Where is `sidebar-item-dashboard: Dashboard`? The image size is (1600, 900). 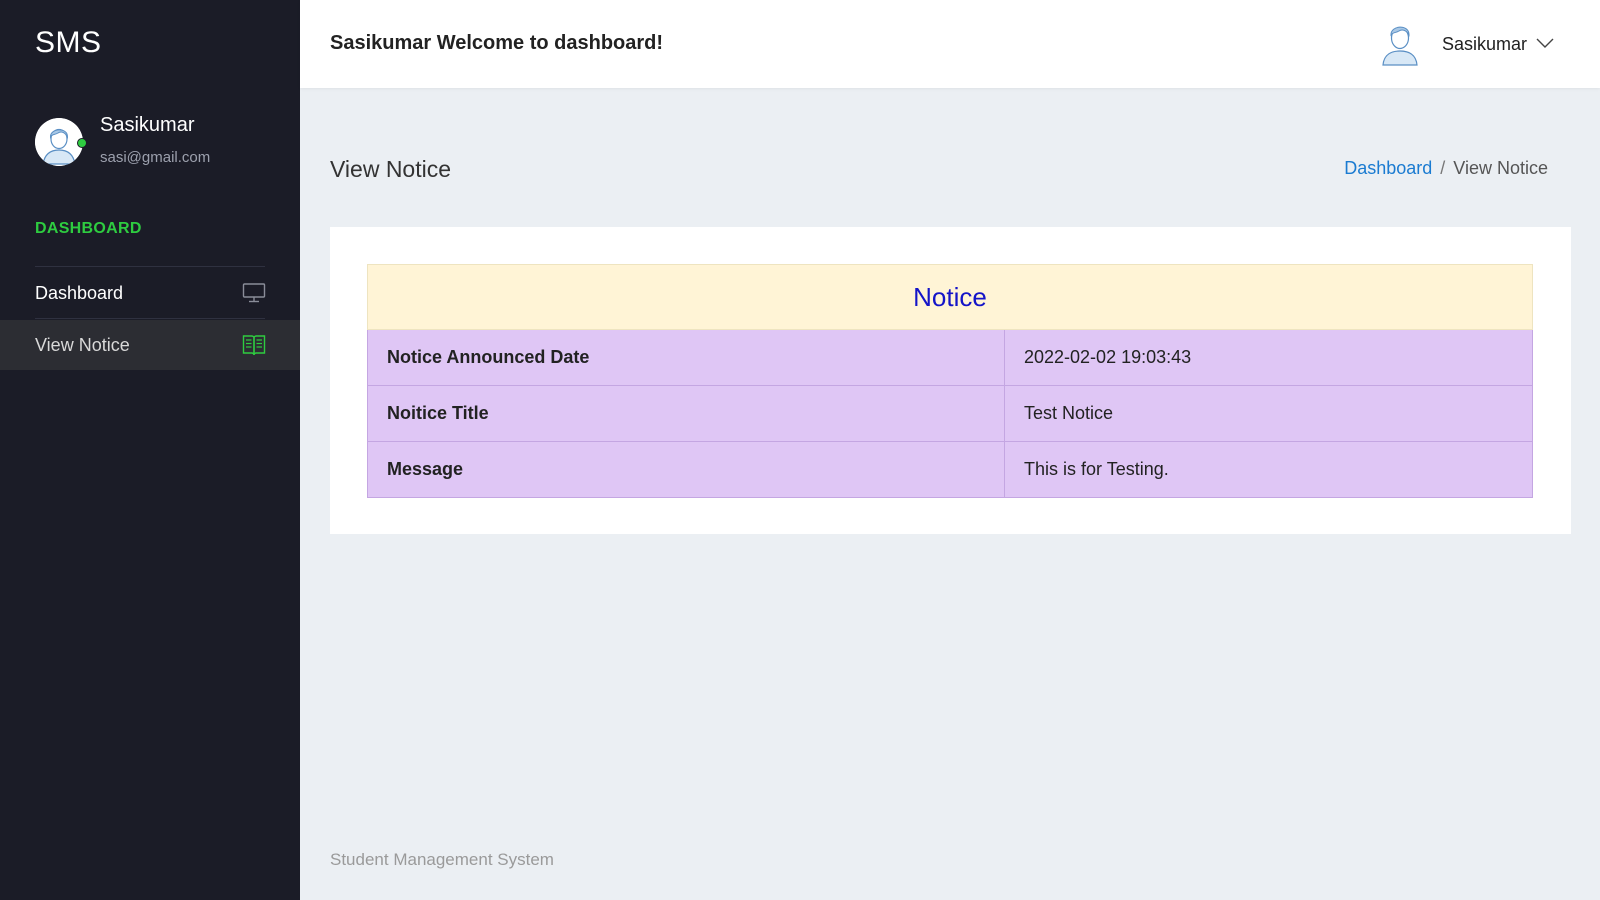
sidebar-item-dashboard: Dashboard is located at coordinates (150, 293).